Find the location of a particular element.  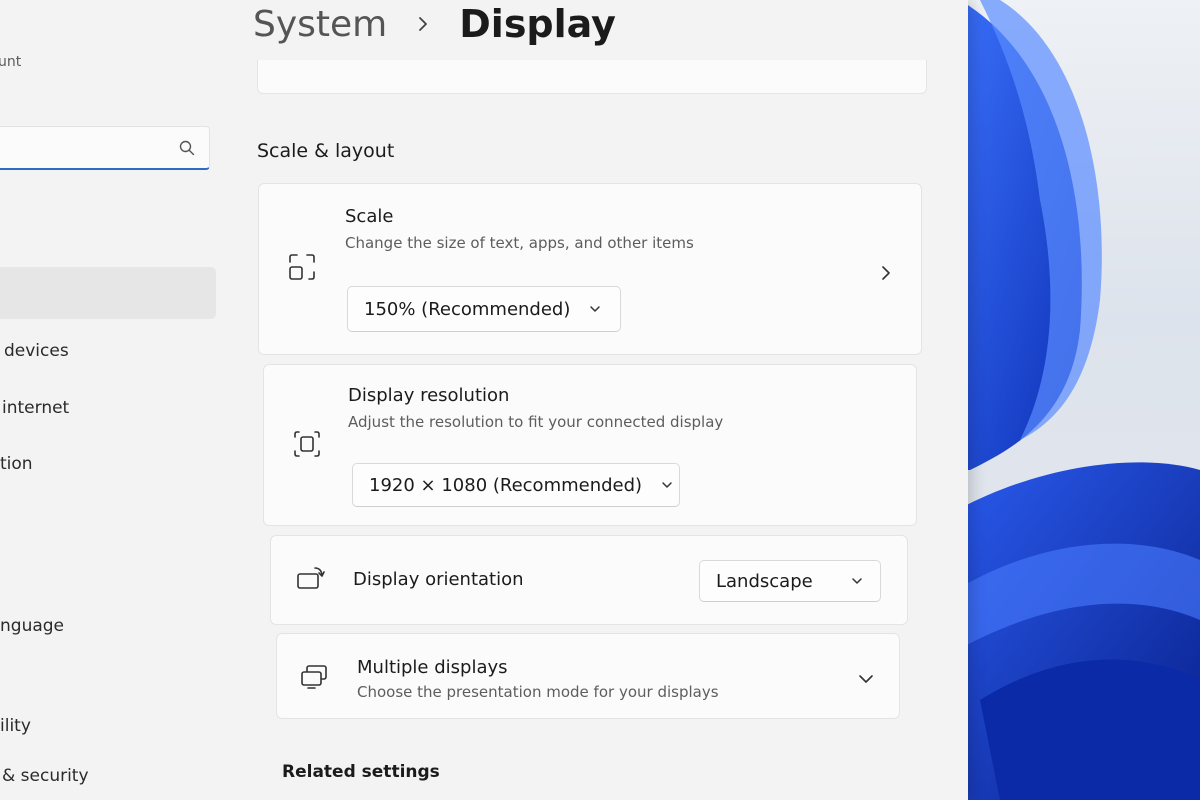

previous-settings-card is located at coordinates (592, 77).